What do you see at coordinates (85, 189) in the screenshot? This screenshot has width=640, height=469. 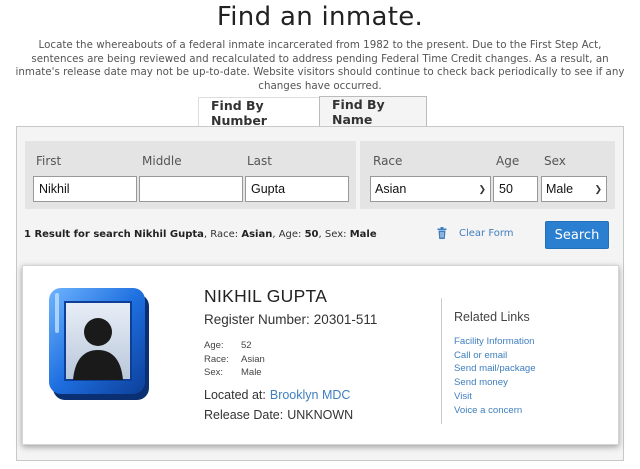 I see `first-name-input: Nikhil` at bounding box center [85, 189].